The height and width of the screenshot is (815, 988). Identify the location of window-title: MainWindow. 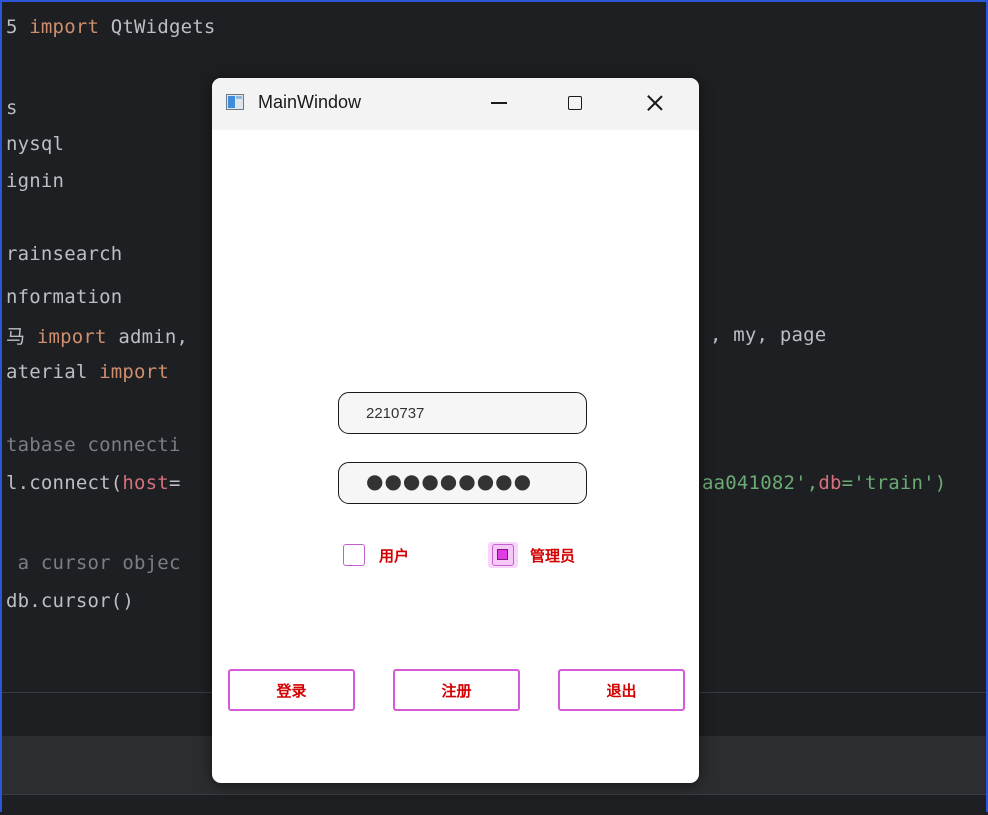
(310, 102).